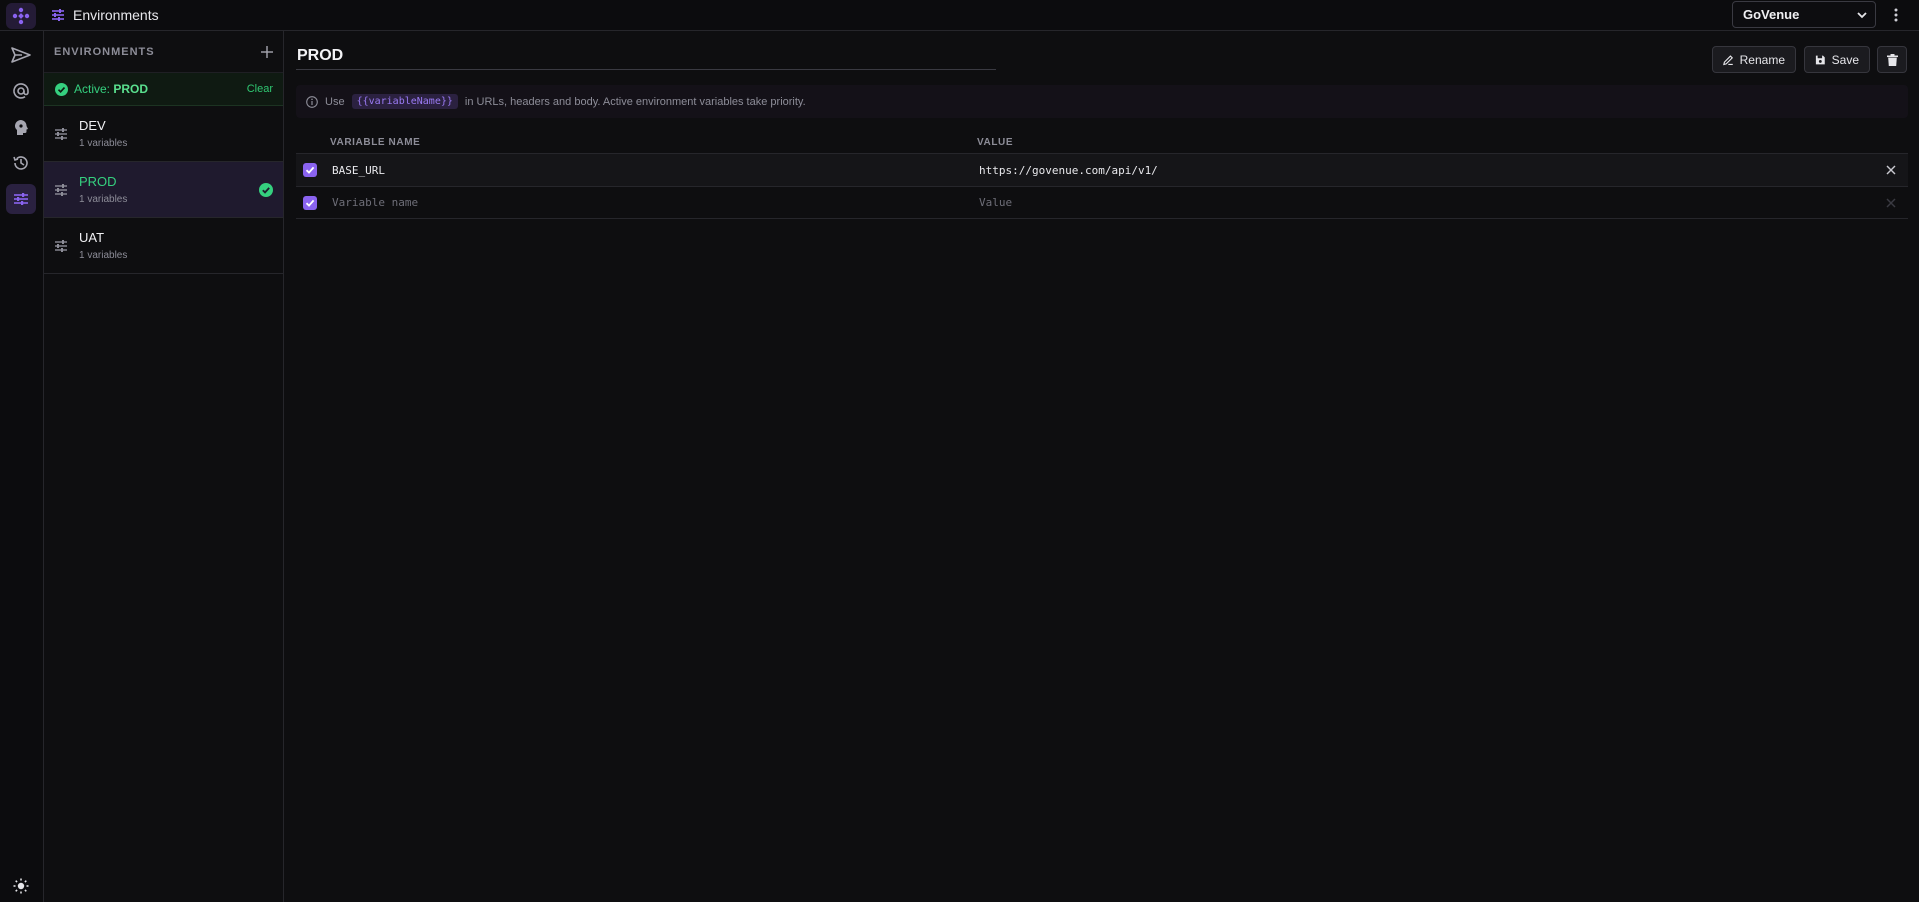 The image size is (1919, 902). I want to click on active-environment-banner: Active: PROD Clear, so click(163, 89).